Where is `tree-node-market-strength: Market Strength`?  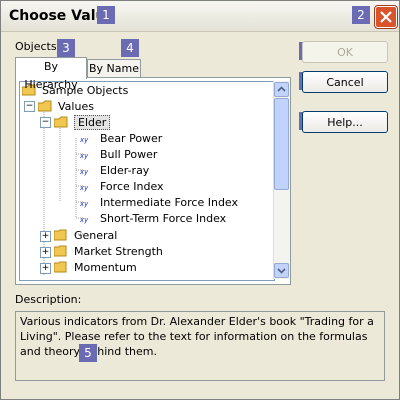 tree-node-market-strength: Market Strength is located at coordinates (108, 252).